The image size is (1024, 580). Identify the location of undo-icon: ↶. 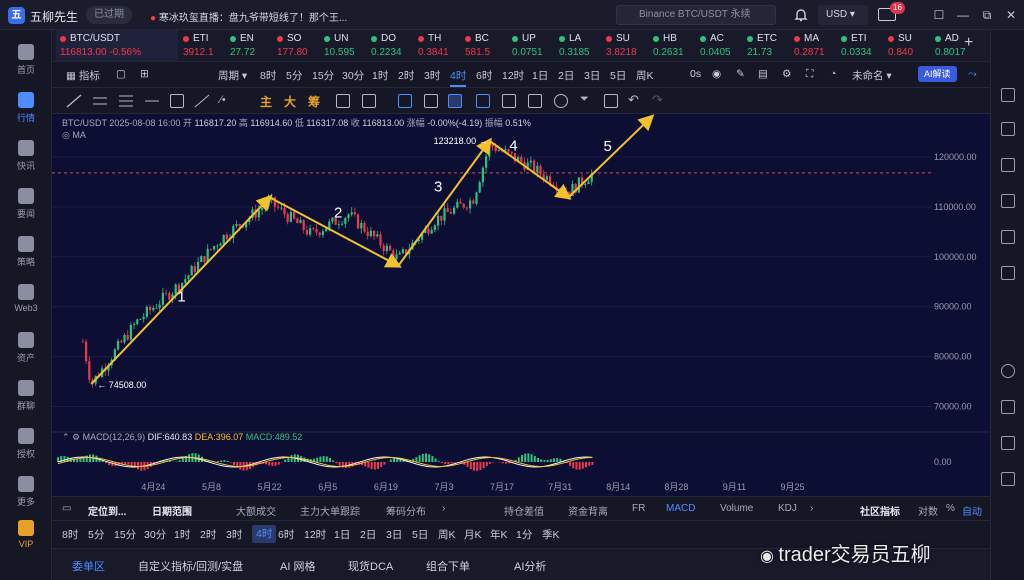
(633, 100).